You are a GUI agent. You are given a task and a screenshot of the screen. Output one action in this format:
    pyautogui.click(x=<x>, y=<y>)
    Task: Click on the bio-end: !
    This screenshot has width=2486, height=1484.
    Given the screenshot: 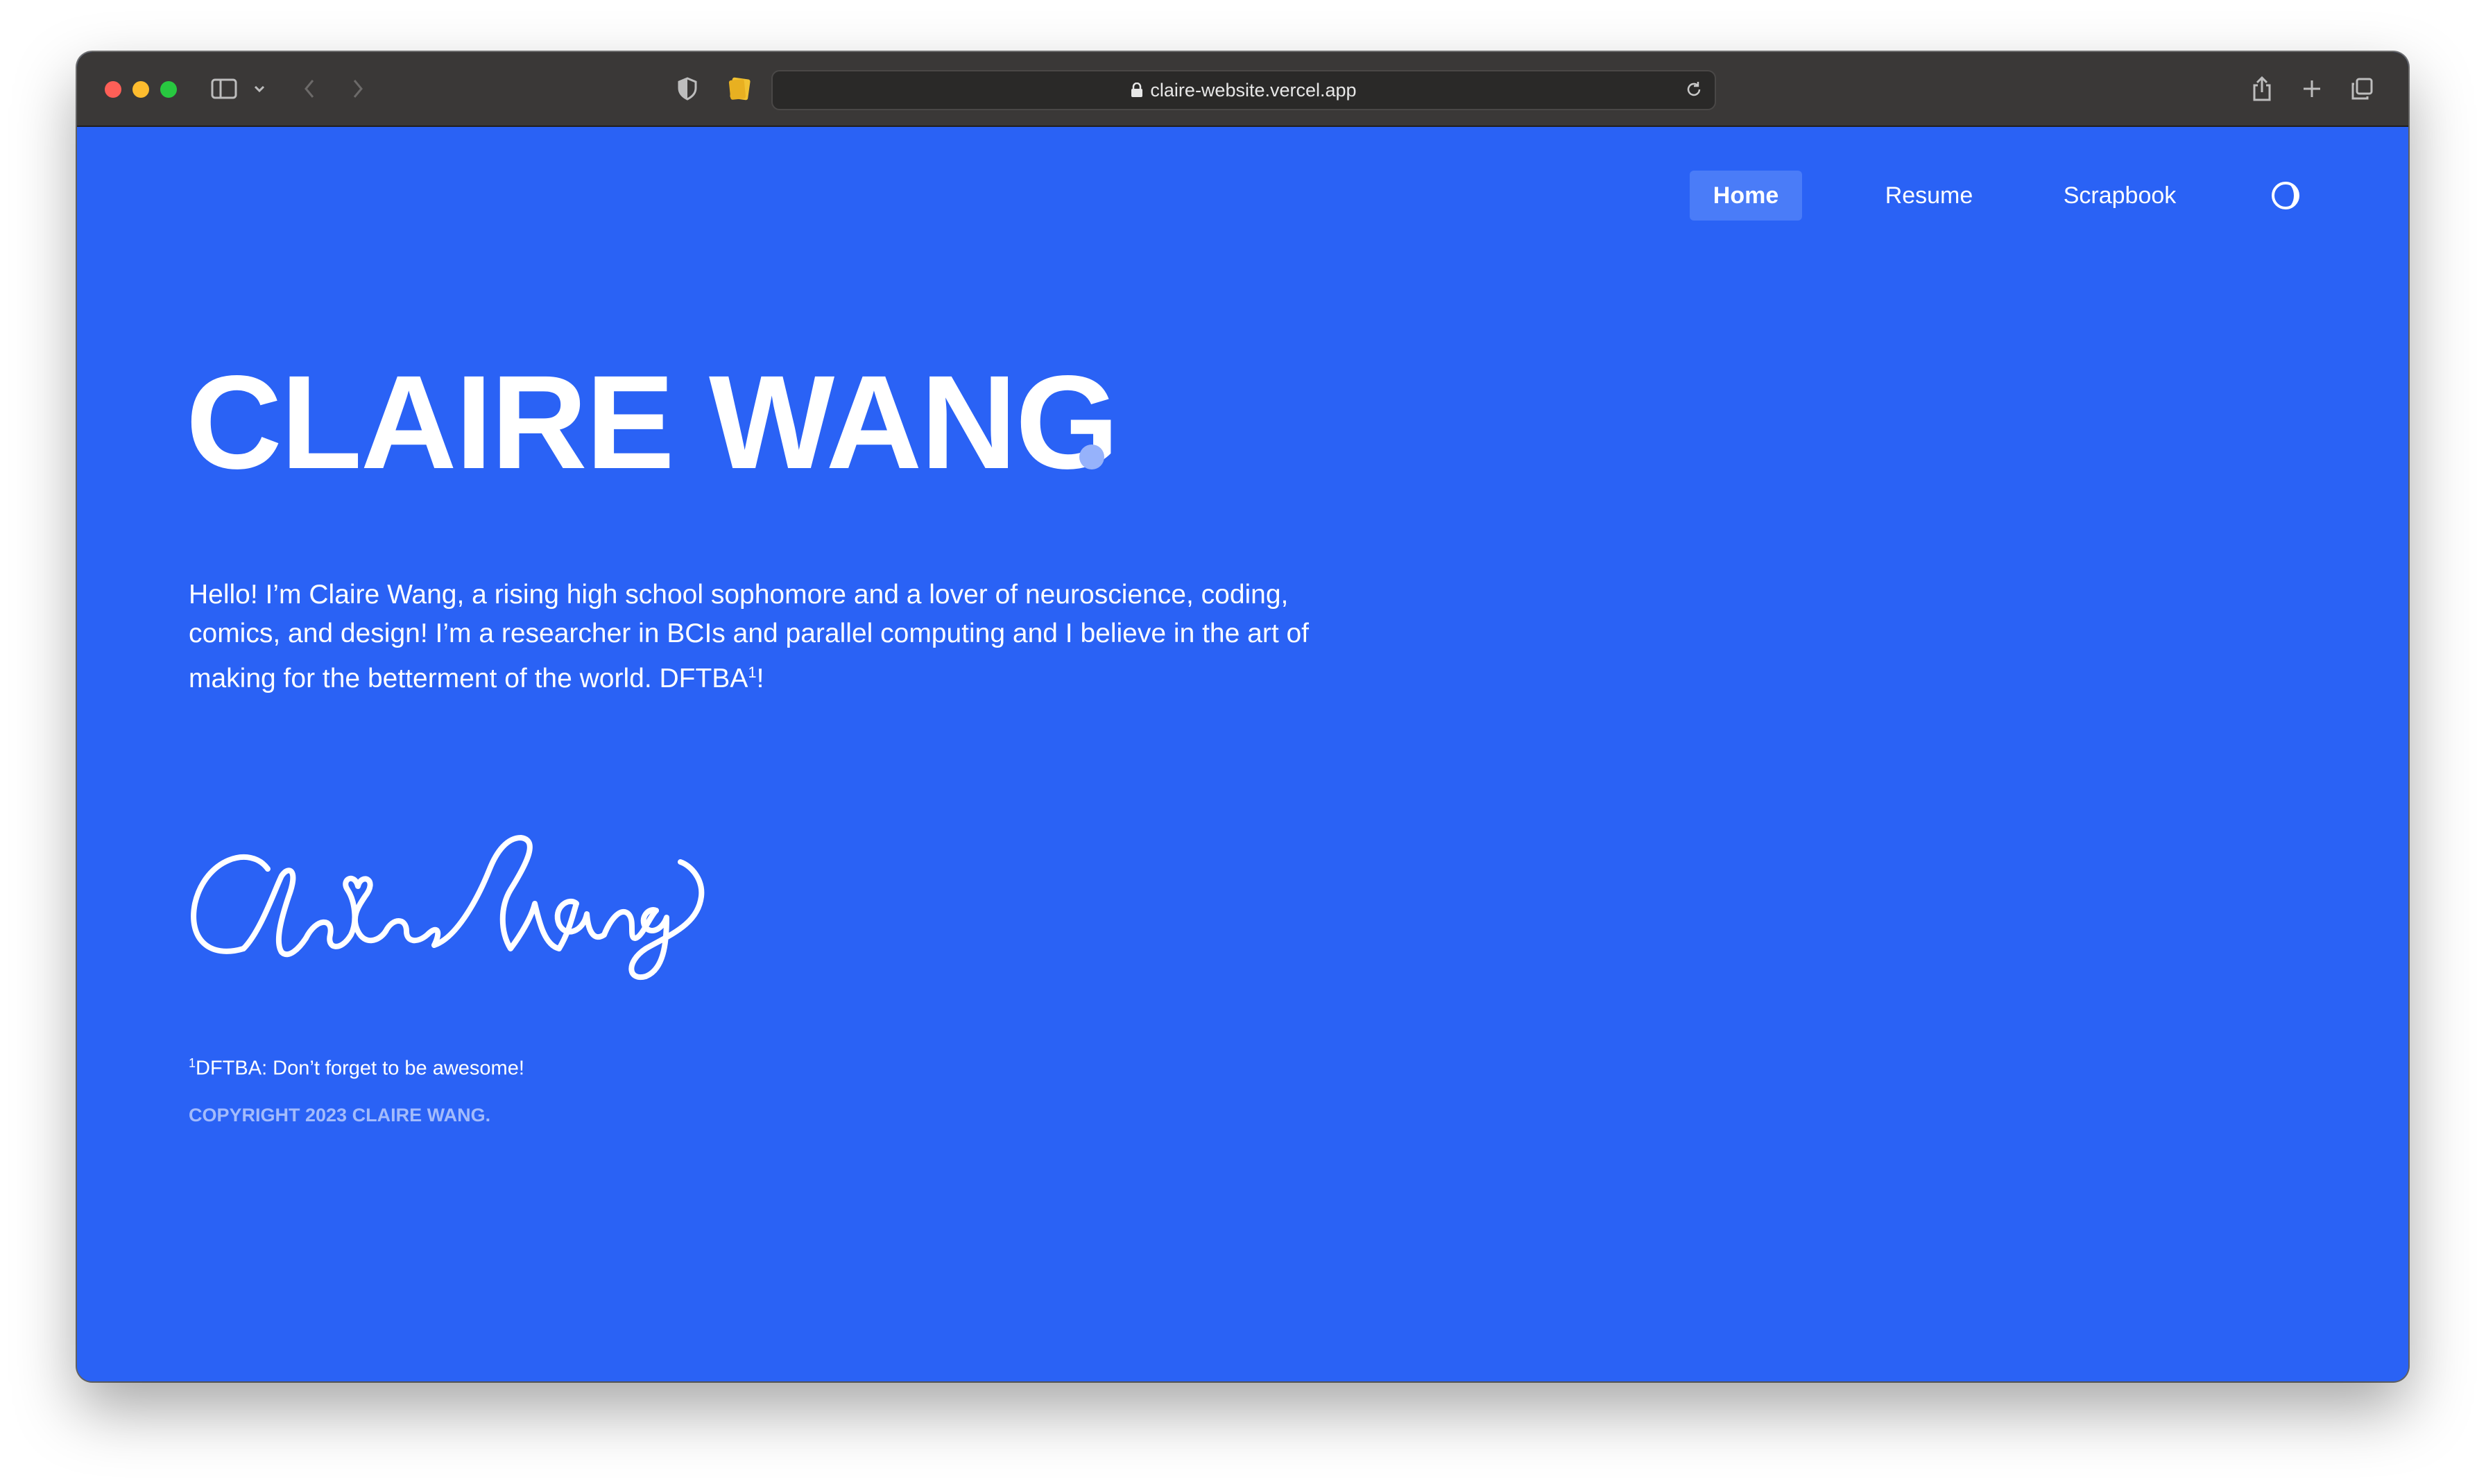 What is the action you would take?
    pyautogui.click(x=760, y=678)
    